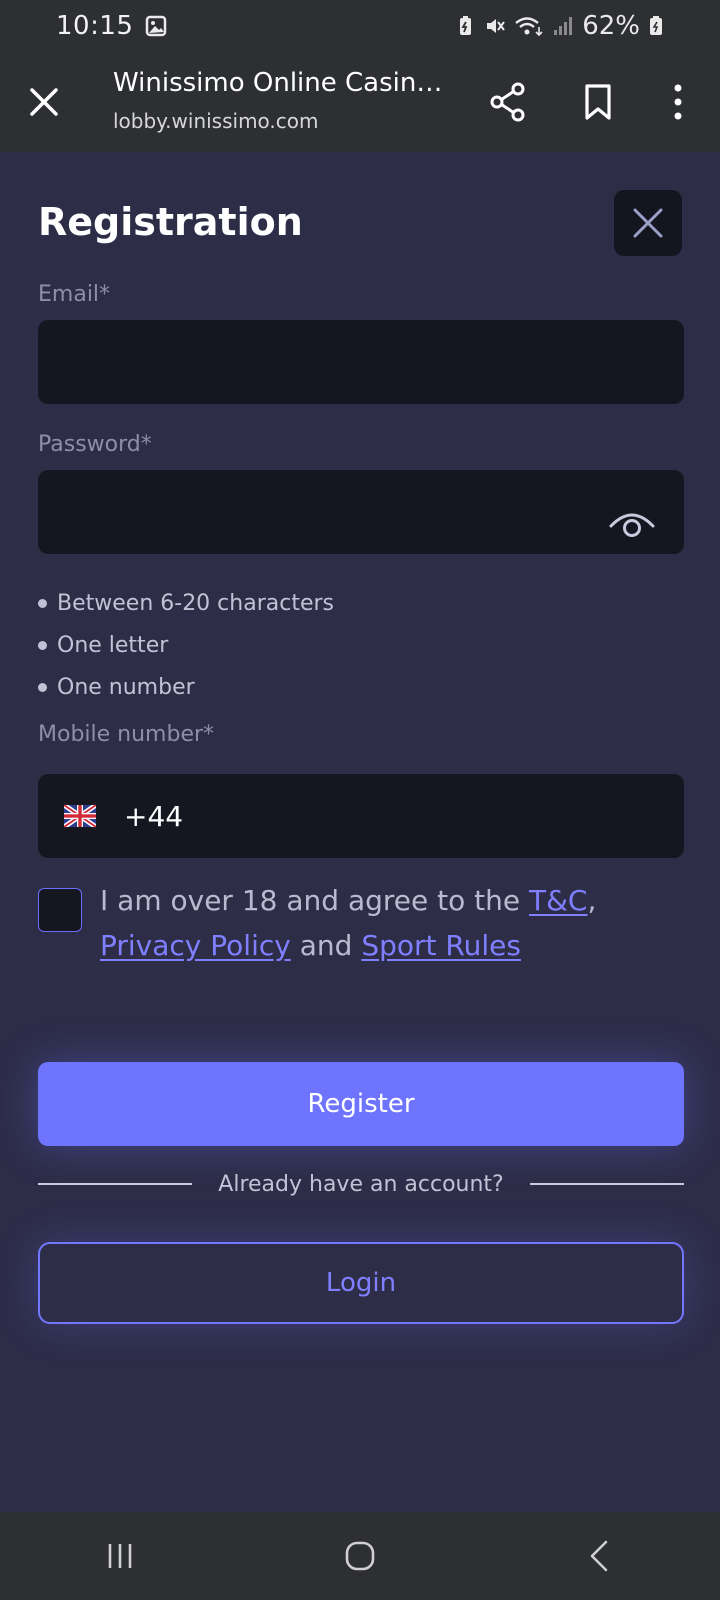 This screenshot has height=1600, width=720. Describe the element at coordinates (314, 900) in the screenshot. I see `agree-prefix: I am over 18 and agree to the` at that location.